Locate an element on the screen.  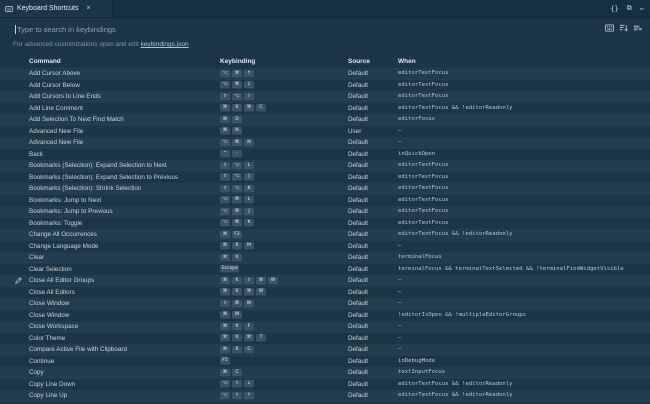
table-row: Clear ⌘ K Default terminalFocus is located at coordinates (325, 258).